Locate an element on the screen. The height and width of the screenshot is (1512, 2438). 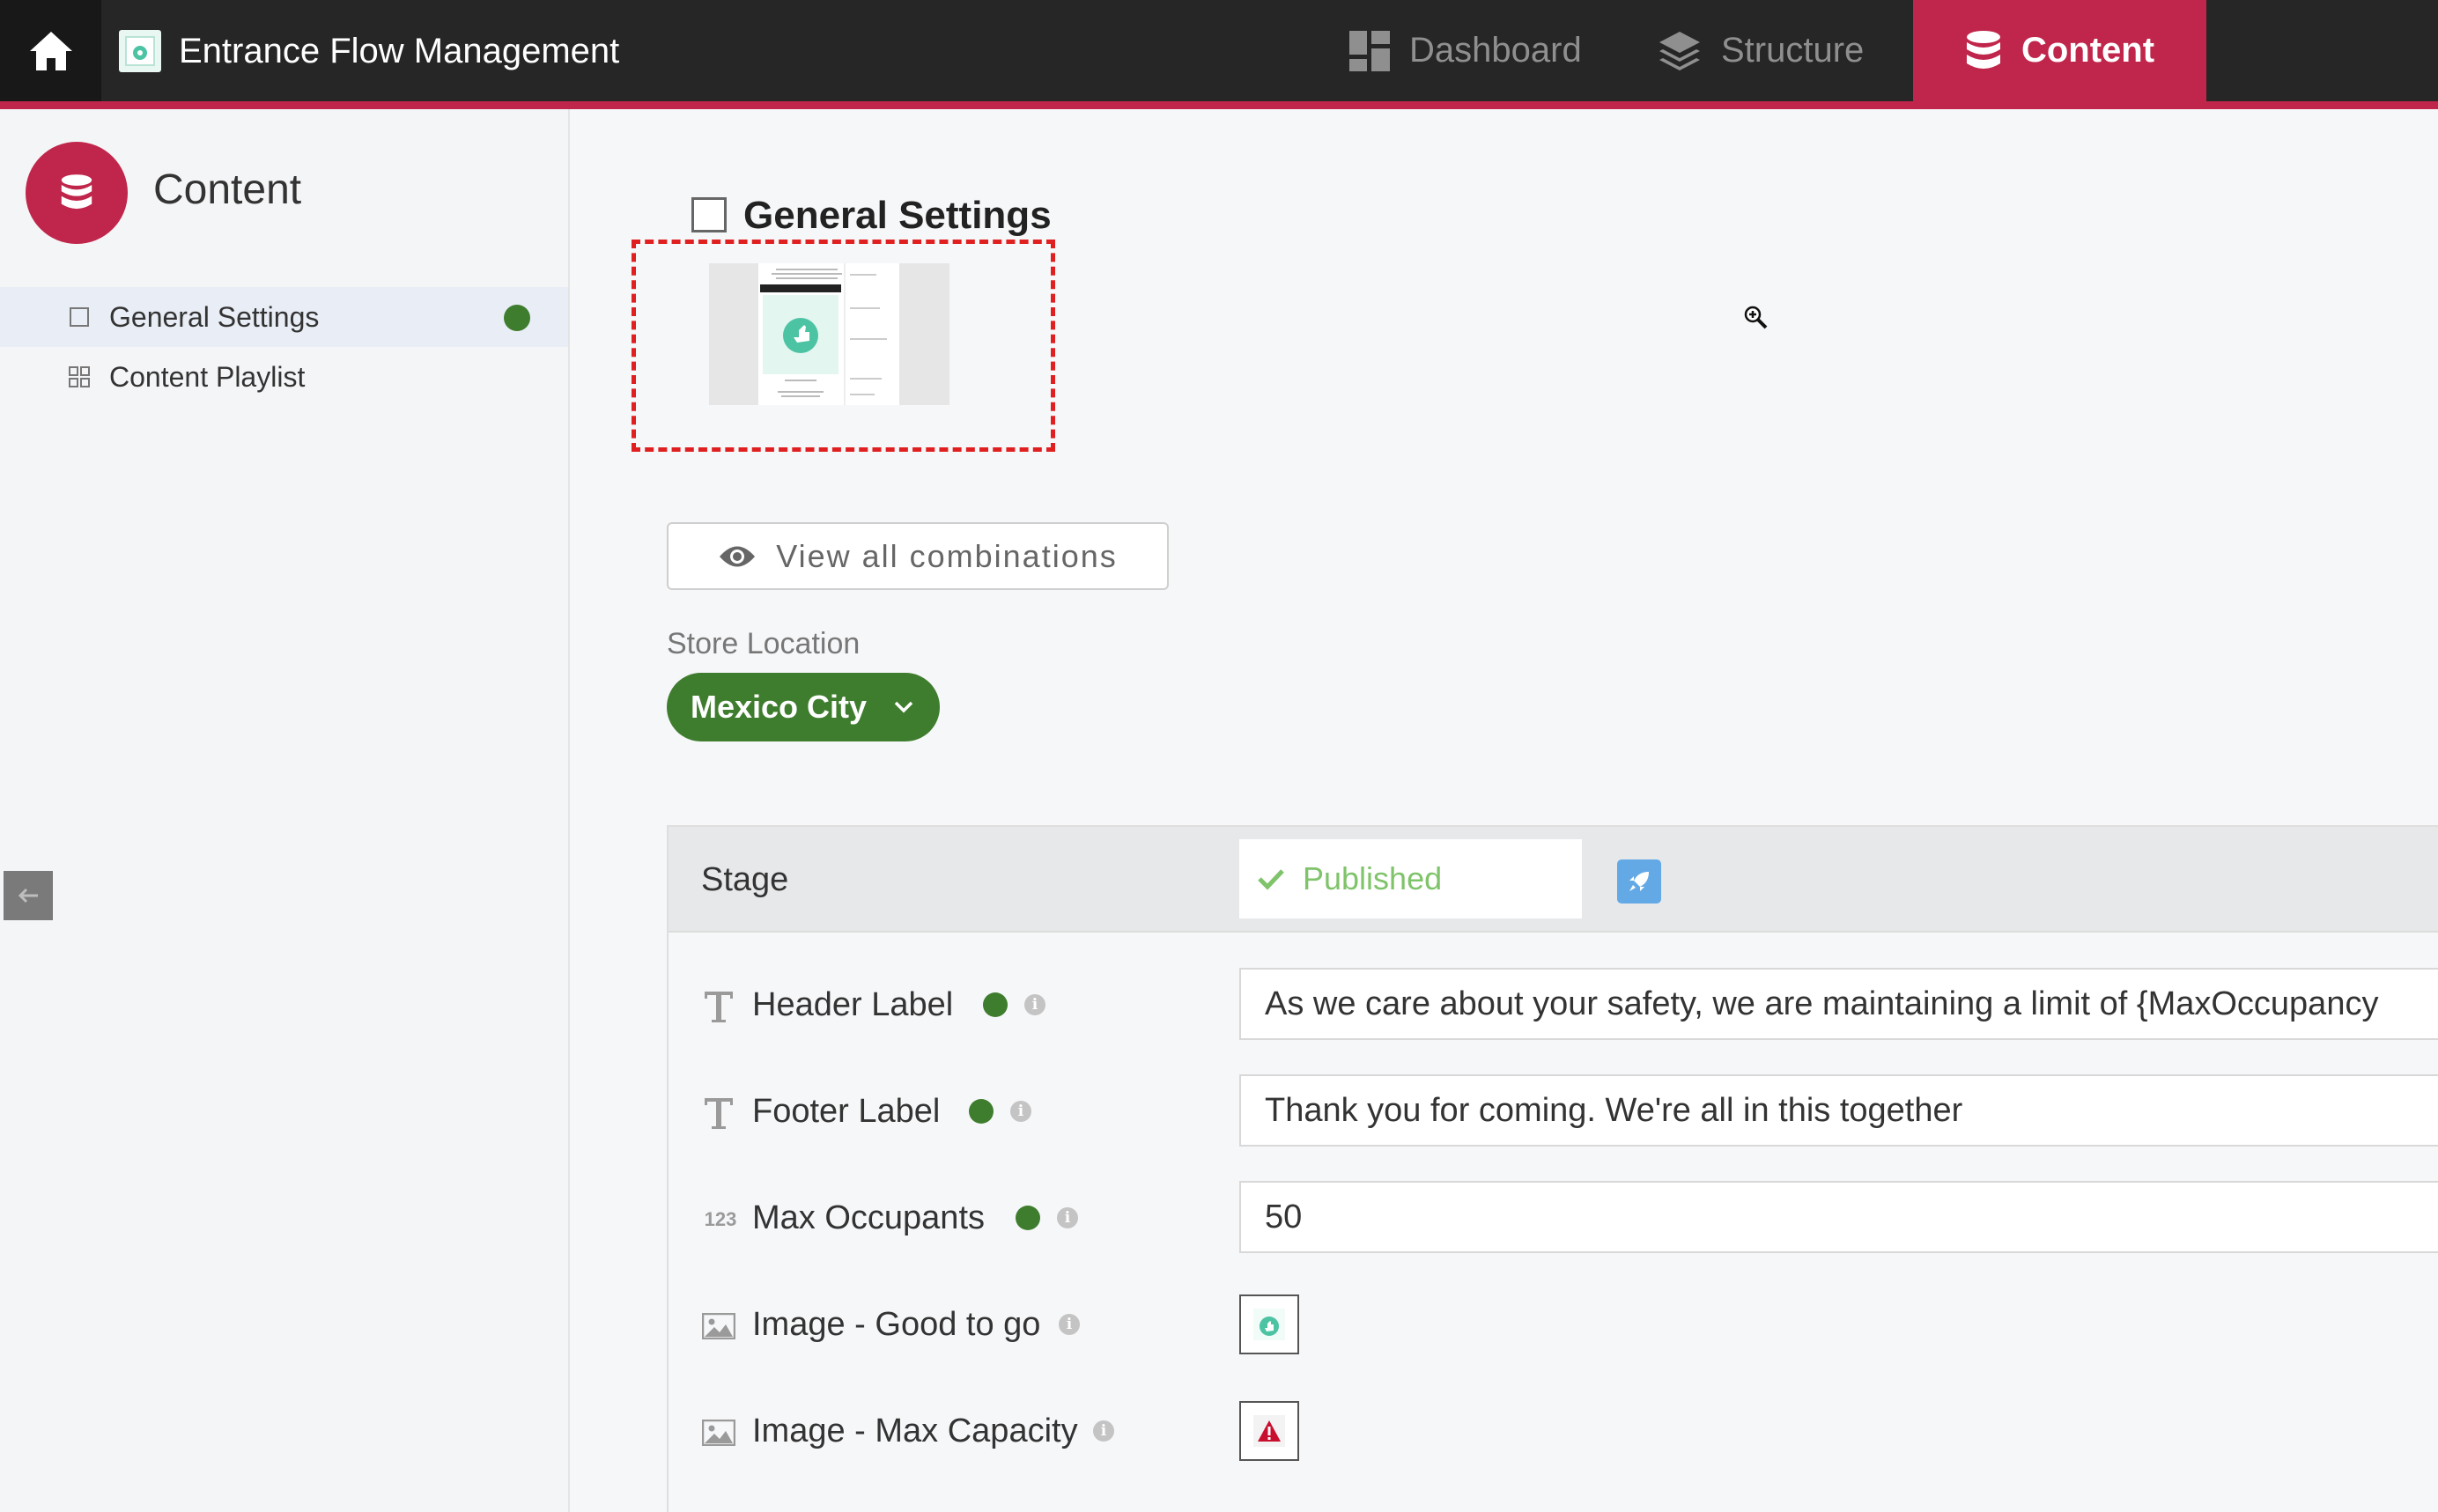
nav-dashboard: Dashboard is located at coordinates (1466, 50).